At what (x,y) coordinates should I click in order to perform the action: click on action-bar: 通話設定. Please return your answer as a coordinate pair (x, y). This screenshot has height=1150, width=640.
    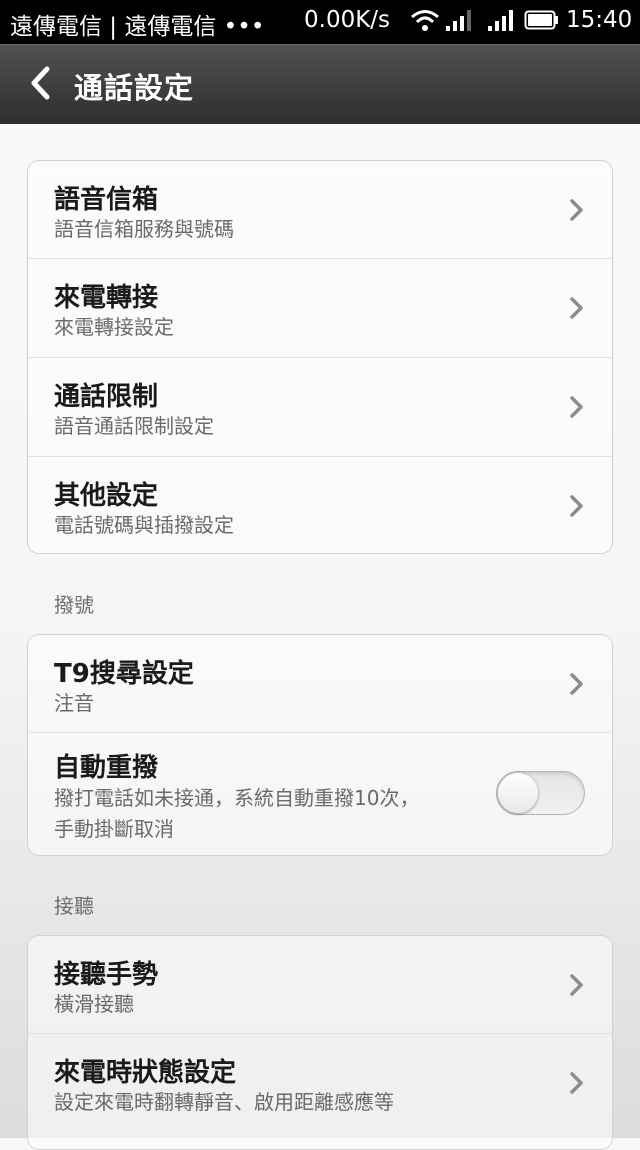
    Looking at the image, I should click on (320, 84).